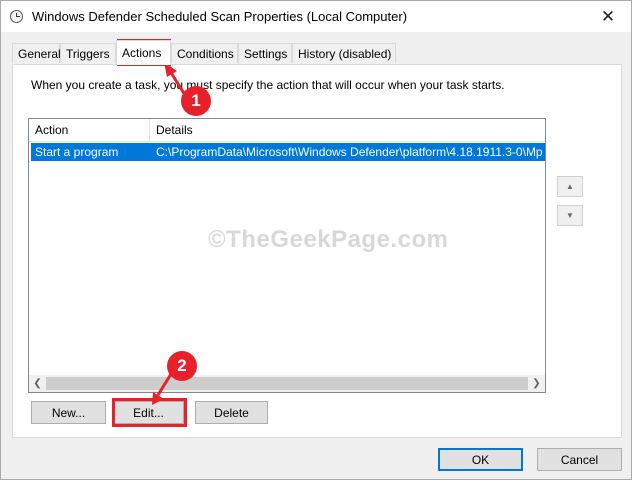  I want to click on step-1-badge: 1, so click(196, 101).